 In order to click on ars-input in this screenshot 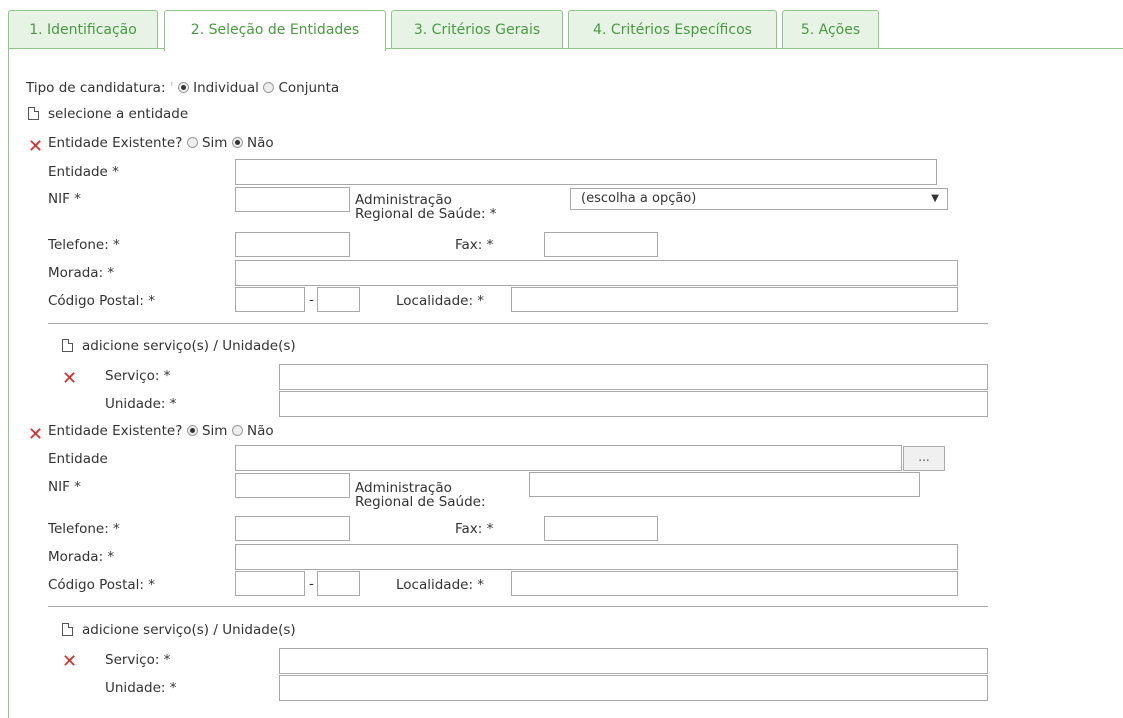, I will do `click(724, 484)`.